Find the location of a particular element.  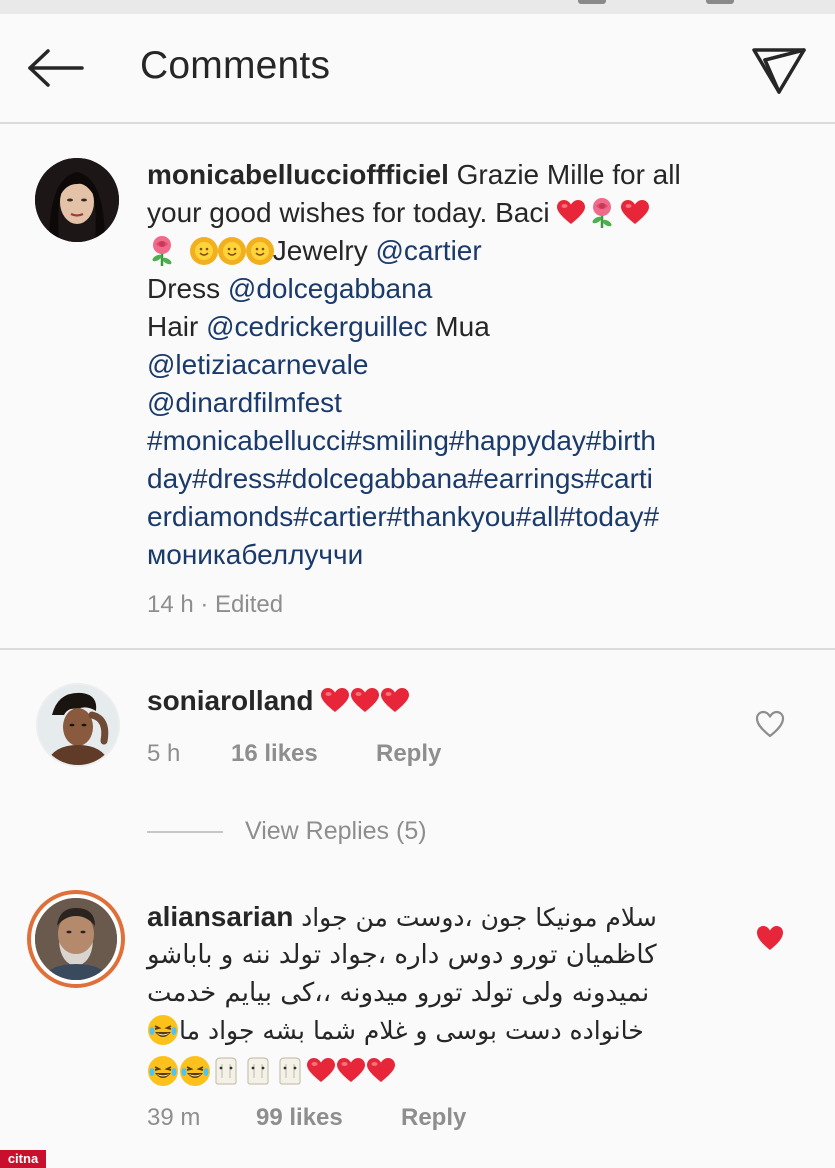

caption-line: Dress @dolcegabbana is located at coordinates (289, 289).